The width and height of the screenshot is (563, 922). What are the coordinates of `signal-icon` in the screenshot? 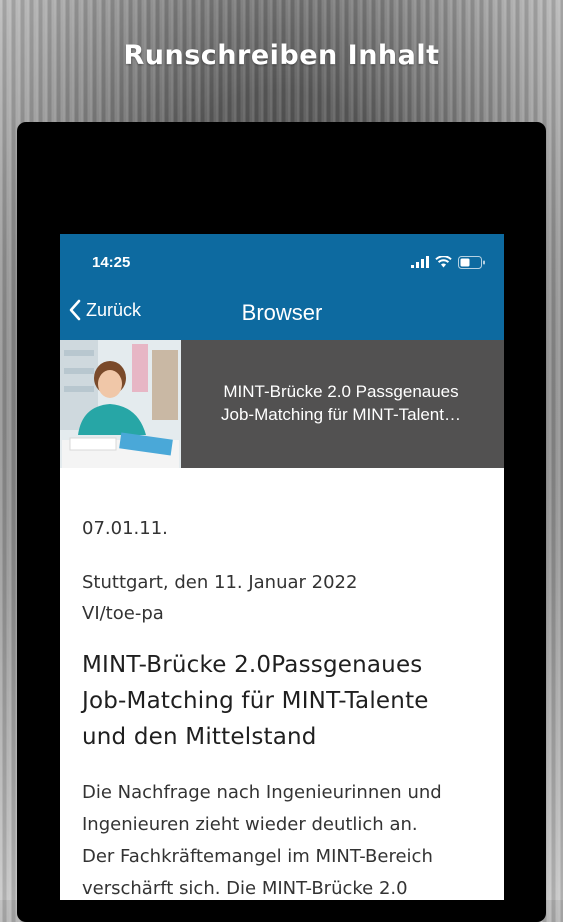 It's located at (420, 262).